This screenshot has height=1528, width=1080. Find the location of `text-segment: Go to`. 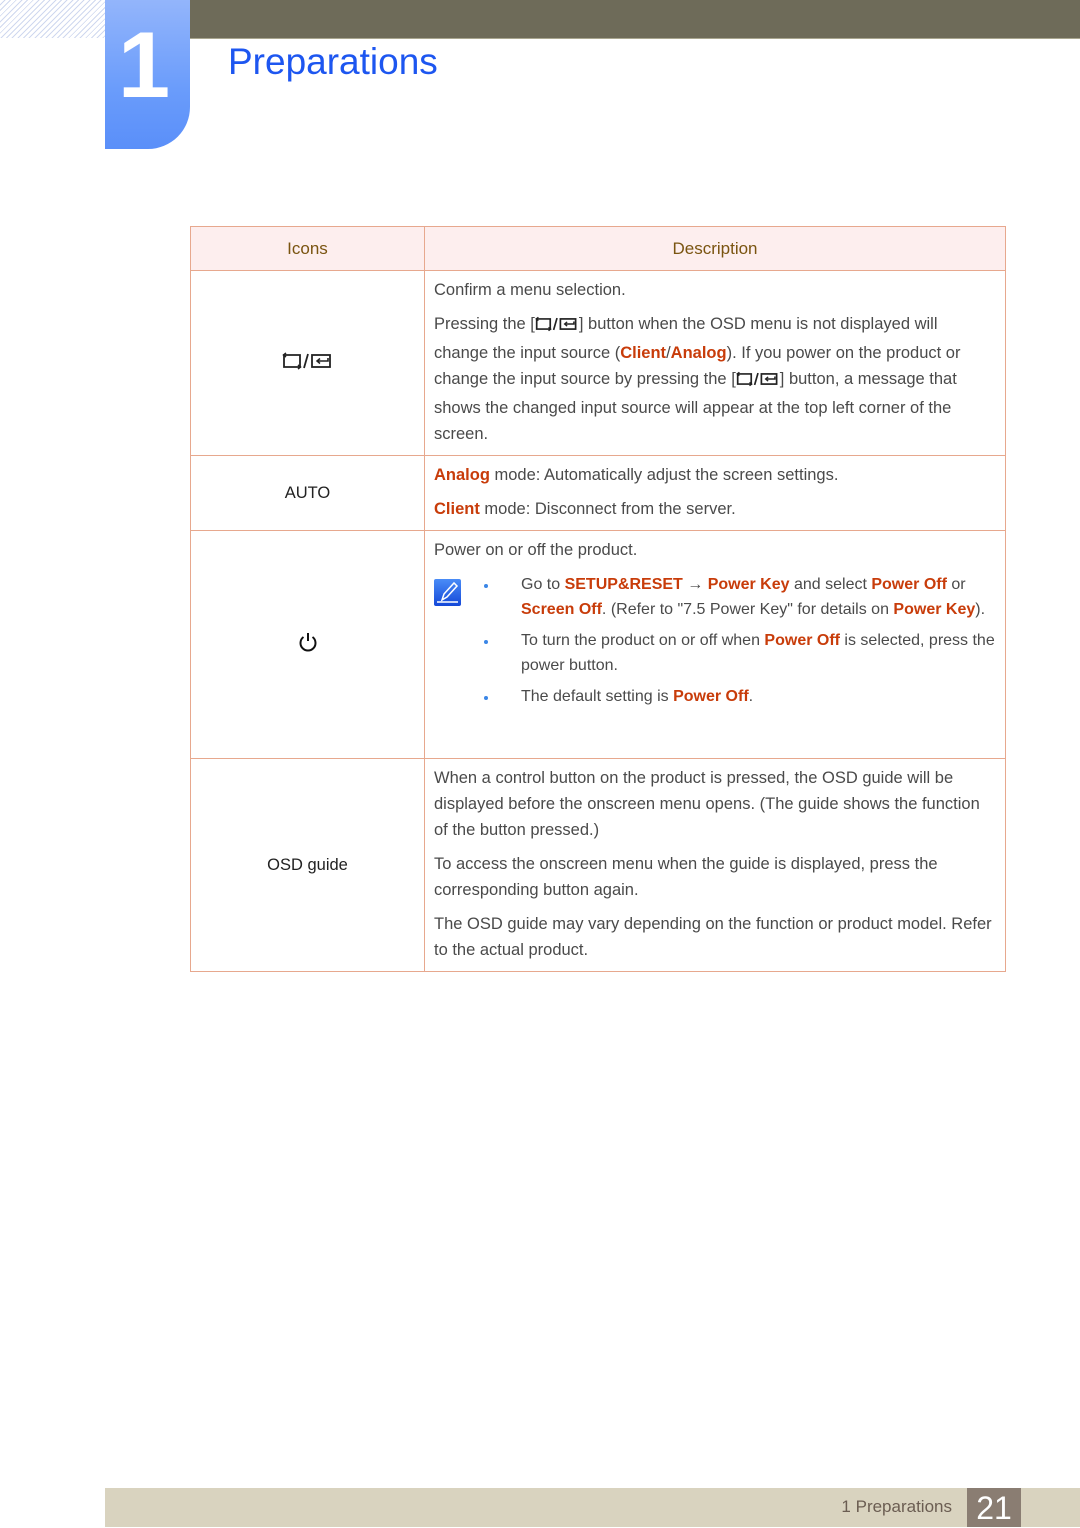

text-segment: Go to is located at coordinates (543, 584).